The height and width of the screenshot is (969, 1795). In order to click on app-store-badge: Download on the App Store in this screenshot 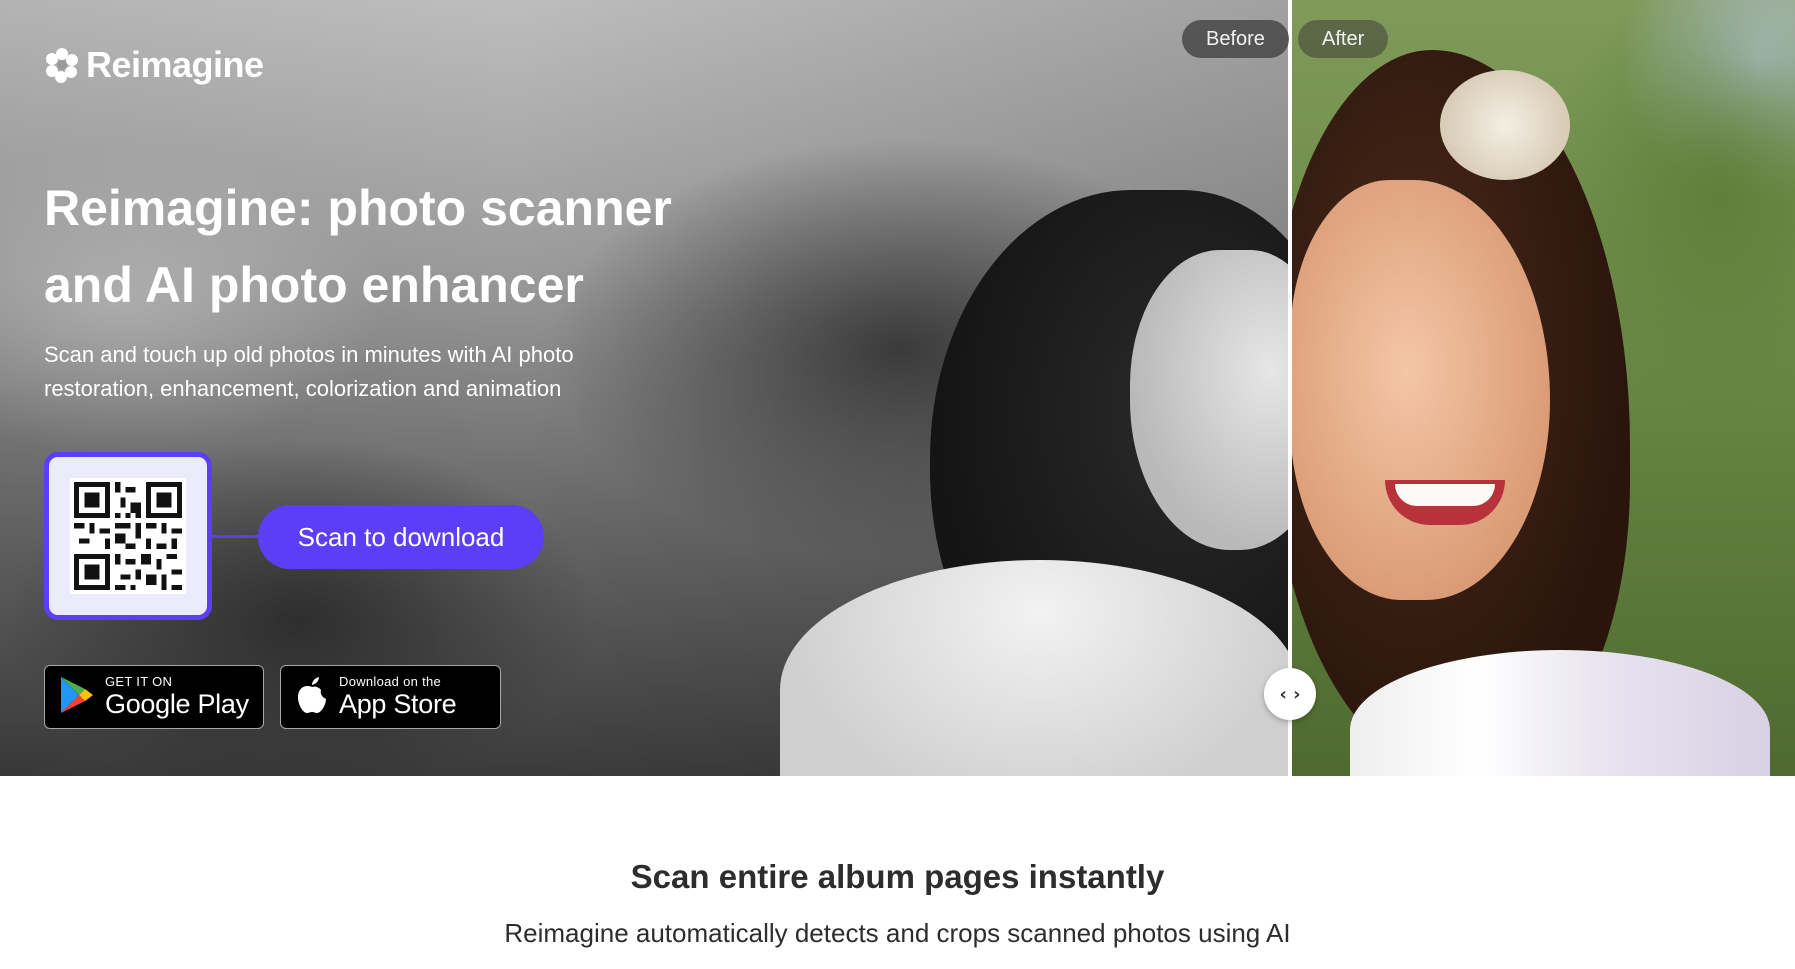, I will do `click(390, 697)`.